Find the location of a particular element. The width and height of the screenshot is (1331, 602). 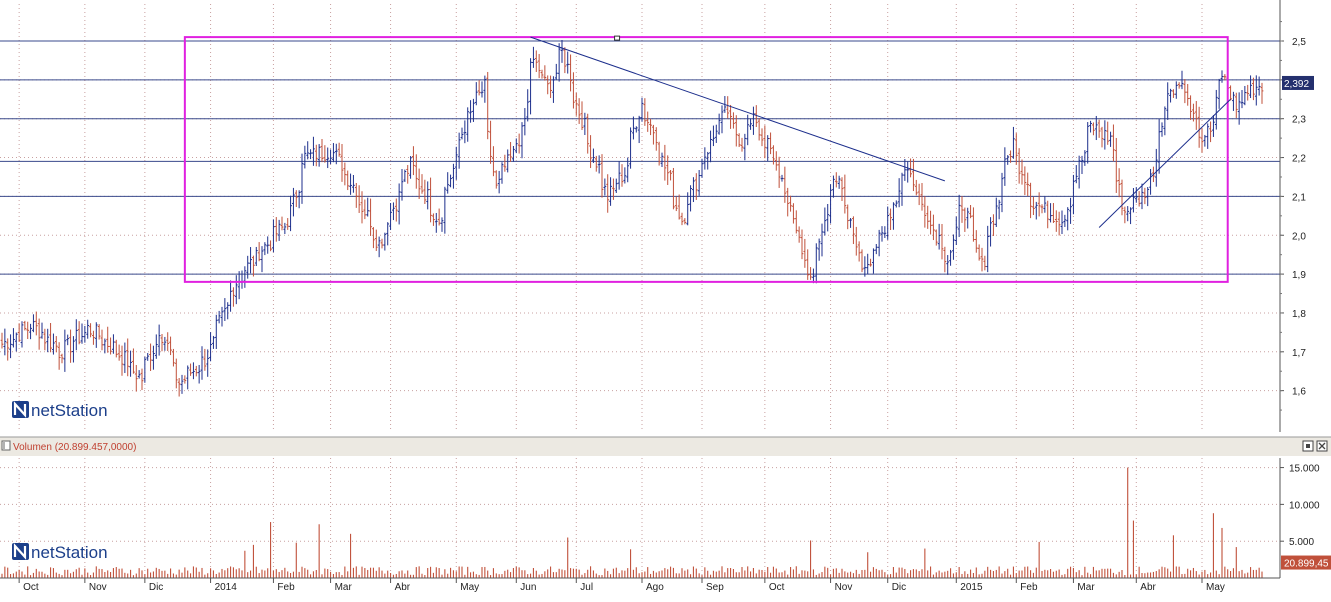

logo-text-bottom: netStation is located at coordinates (69, 552).